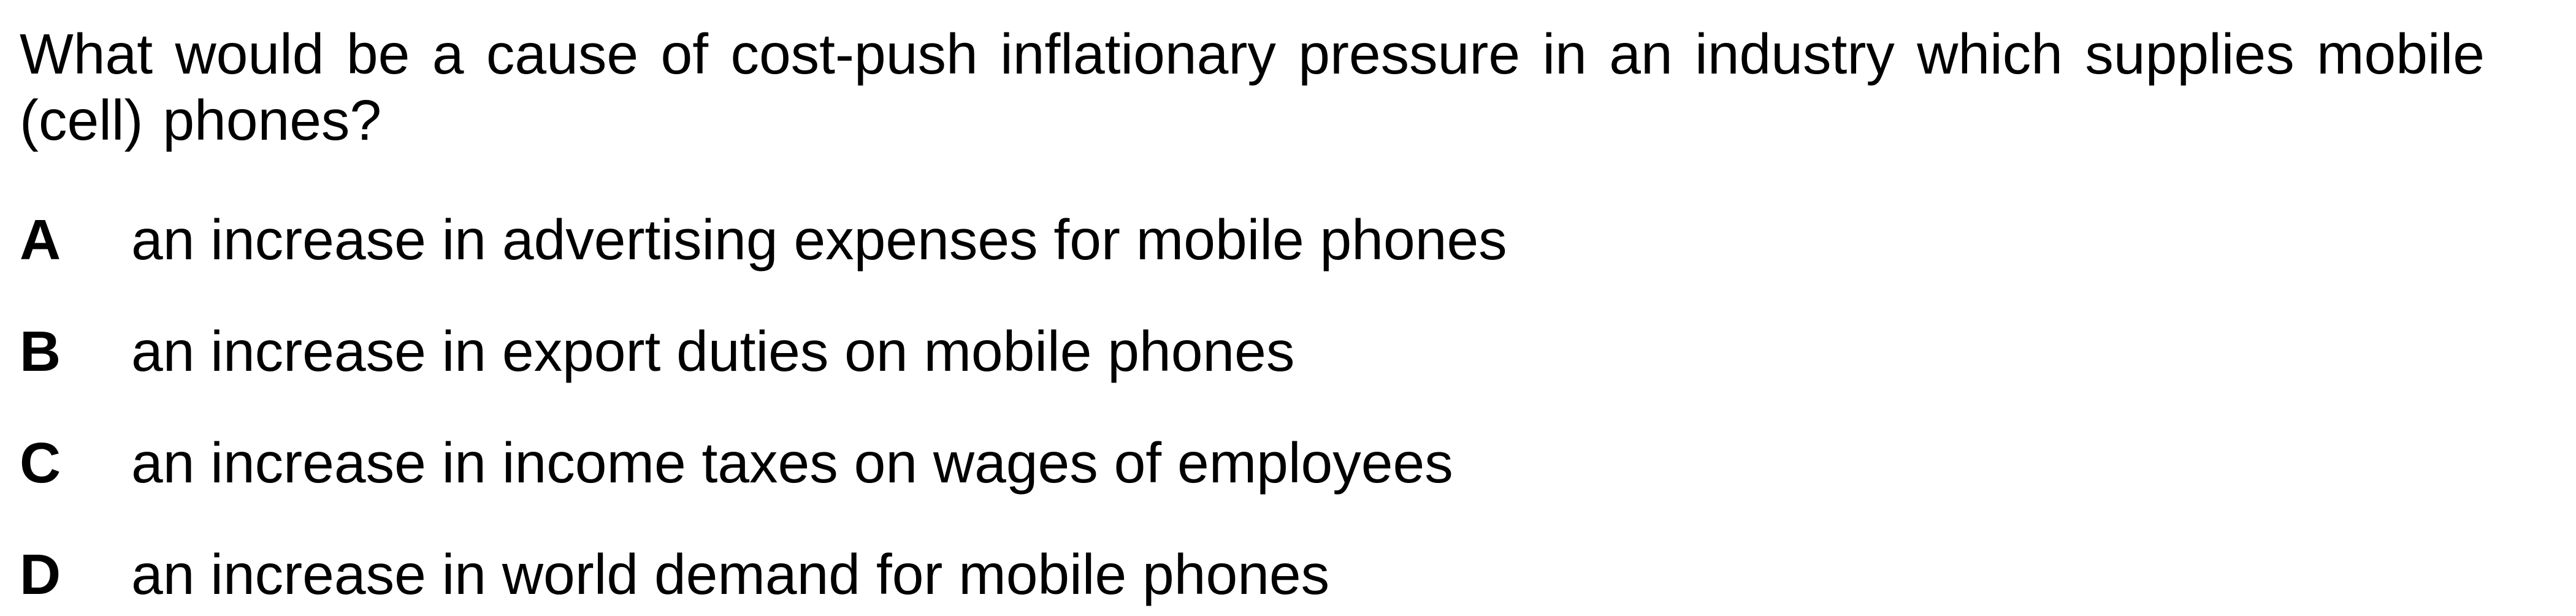 The height and width of the screenshot is (616, 2576). What do you see at coordinates (40, 240) in the screenshot?
I see `option-a-letter: A` at bounding box center [40, 240].